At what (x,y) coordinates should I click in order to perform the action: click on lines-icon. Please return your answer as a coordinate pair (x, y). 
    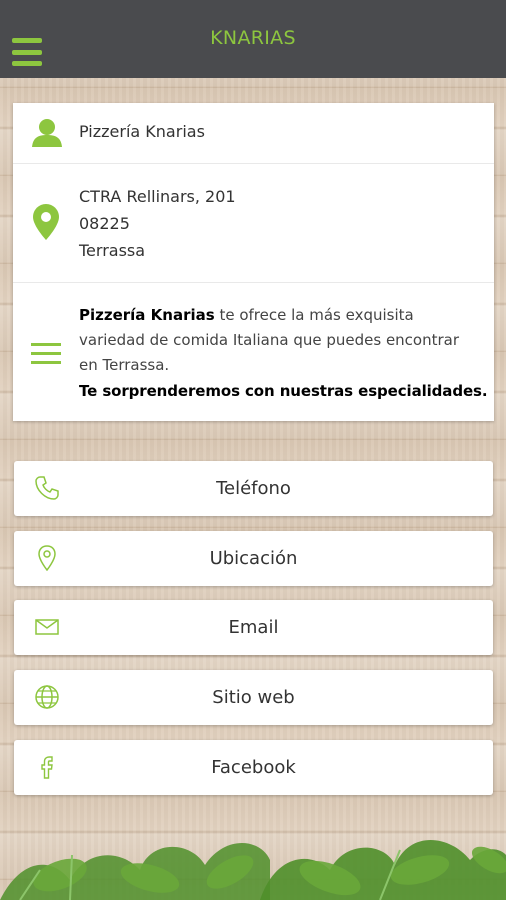
    Looking at the image, I should click on (46, 353).